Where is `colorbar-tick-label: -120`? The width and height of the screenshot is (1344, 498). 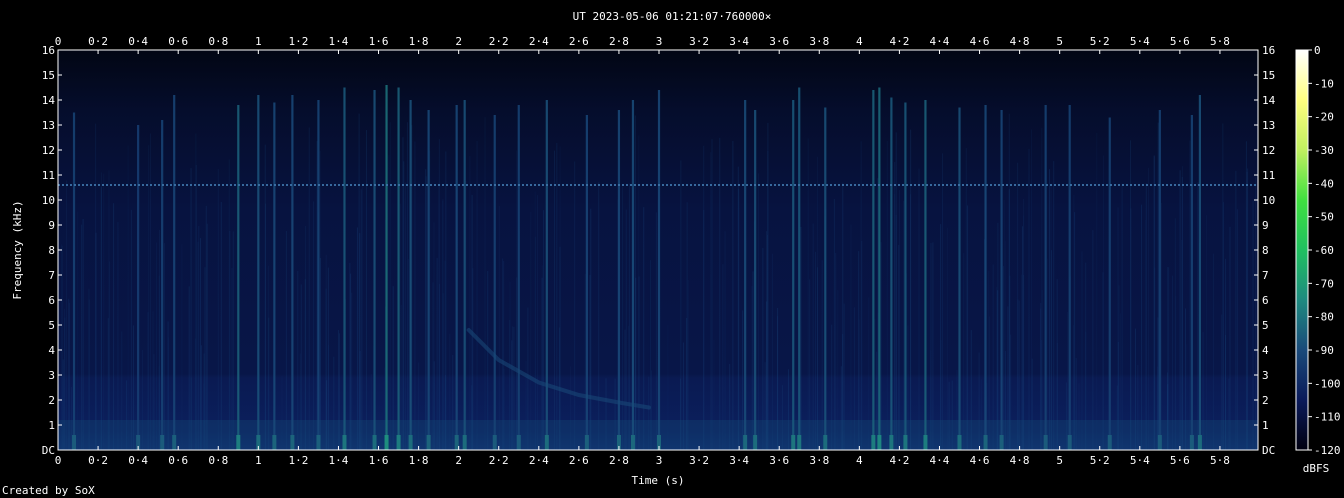
colorbar-tick-label: -120 is located at coordinates (1327, 450).